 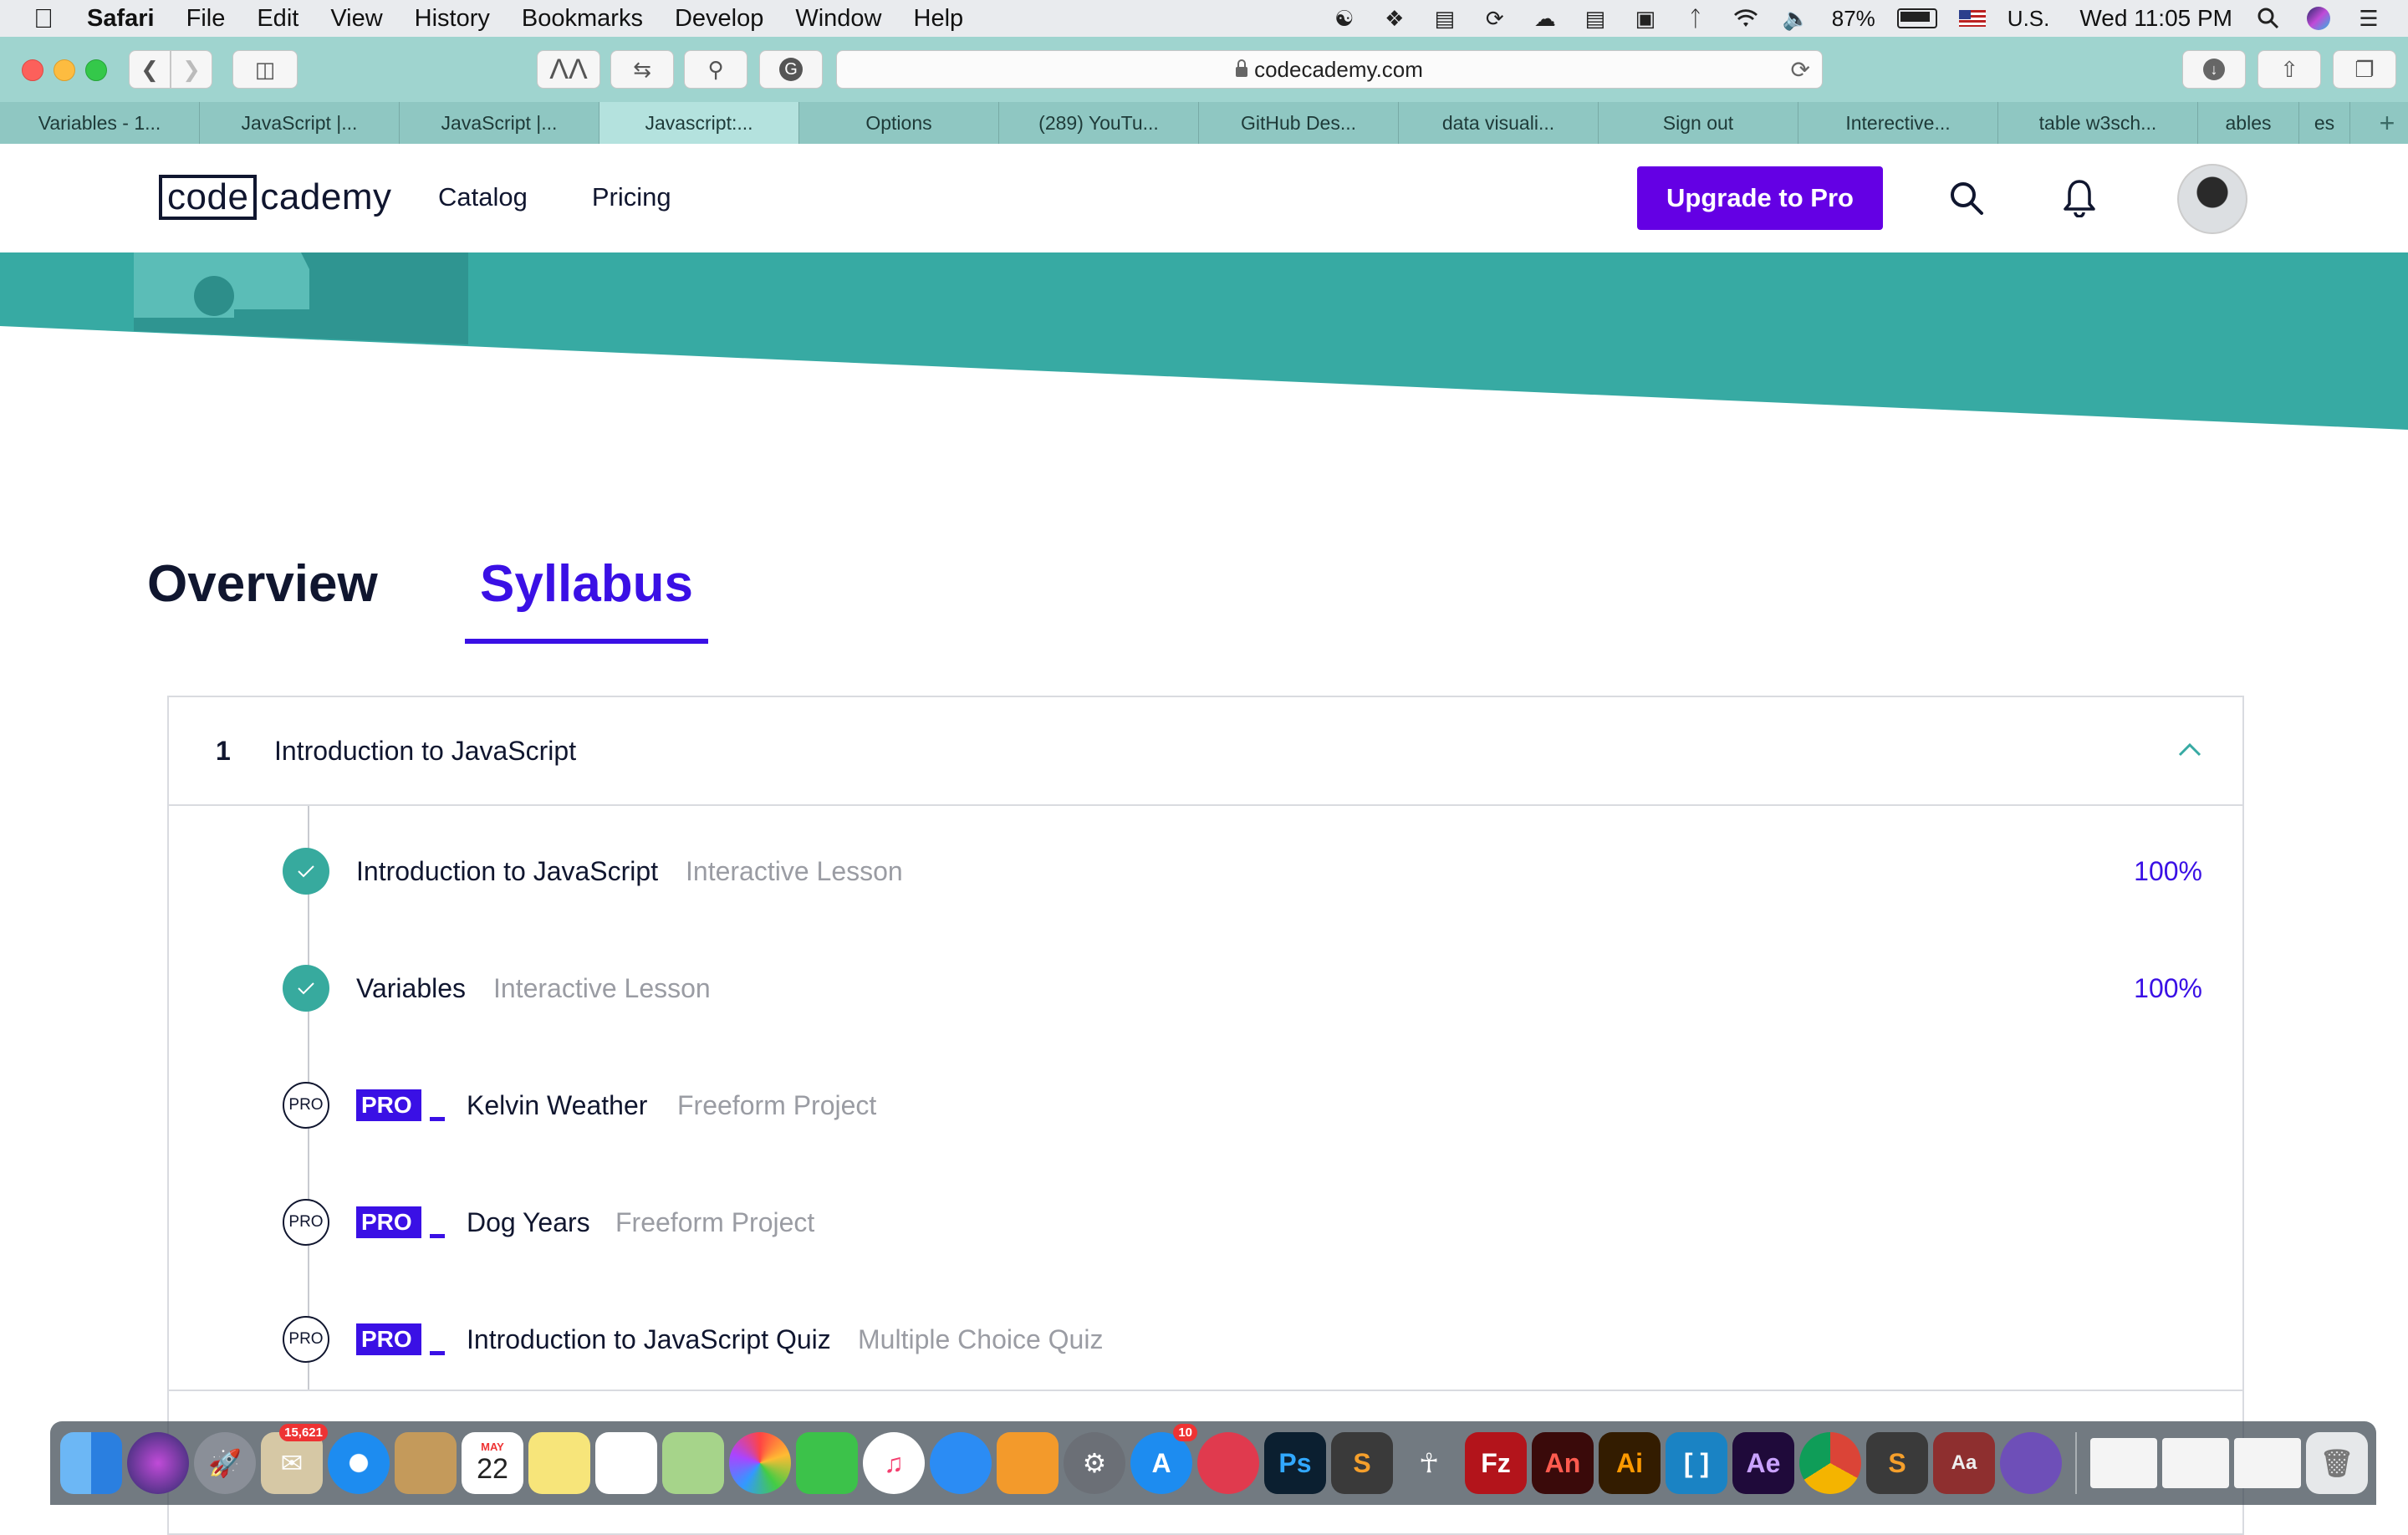 What do you see at coordinates (528, 1222) in the screenshot?
I see `lesson-title: Dog Years` at bounding box center [528, 1222].